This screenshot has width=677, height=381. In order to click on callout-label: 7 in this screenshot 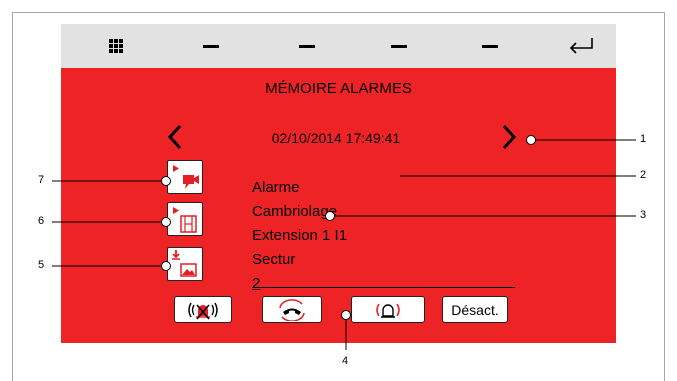, I will do `click(41, 180)`.